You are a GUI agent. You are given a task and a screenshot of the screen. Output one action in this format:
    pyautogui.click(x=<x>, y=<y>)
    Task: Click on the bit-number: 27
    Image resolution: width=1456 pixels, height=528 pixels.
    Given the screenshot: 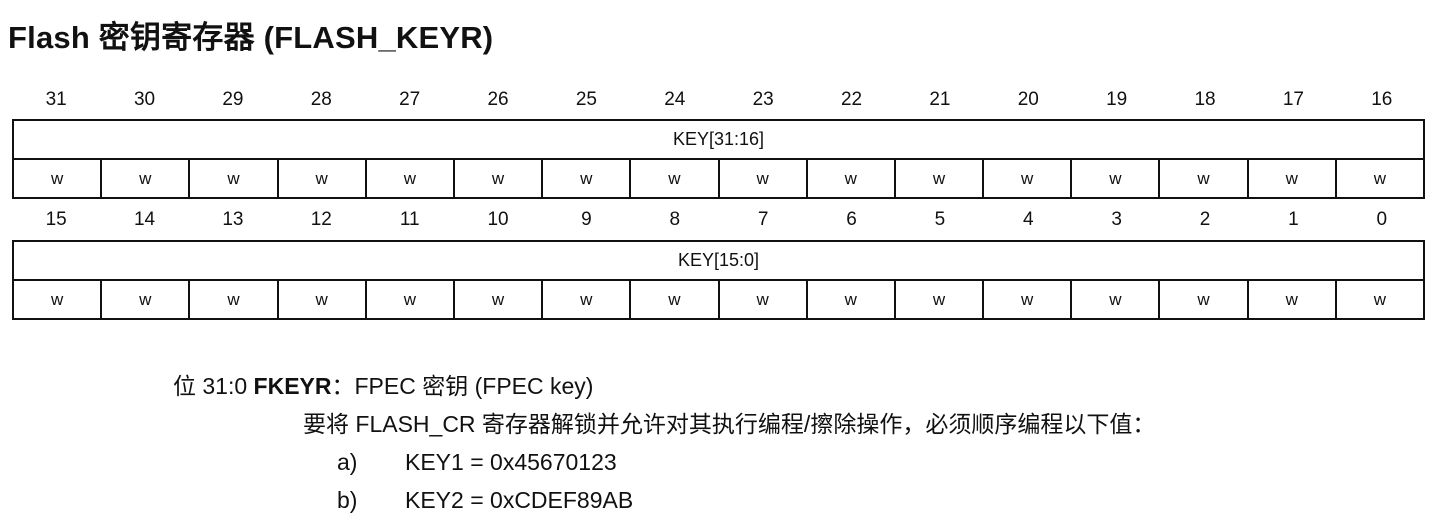 What is the action you would take?
    pyautogui.click(x=410, y=99)
    